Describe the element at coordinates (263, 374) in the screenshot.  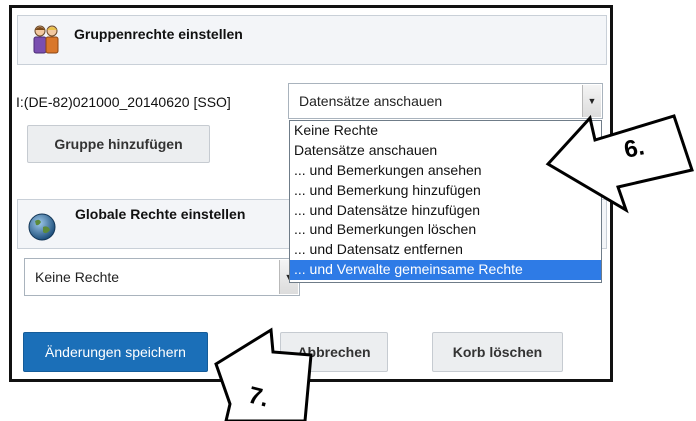
I see `step-7-arrow-icon: 7.` at that location.